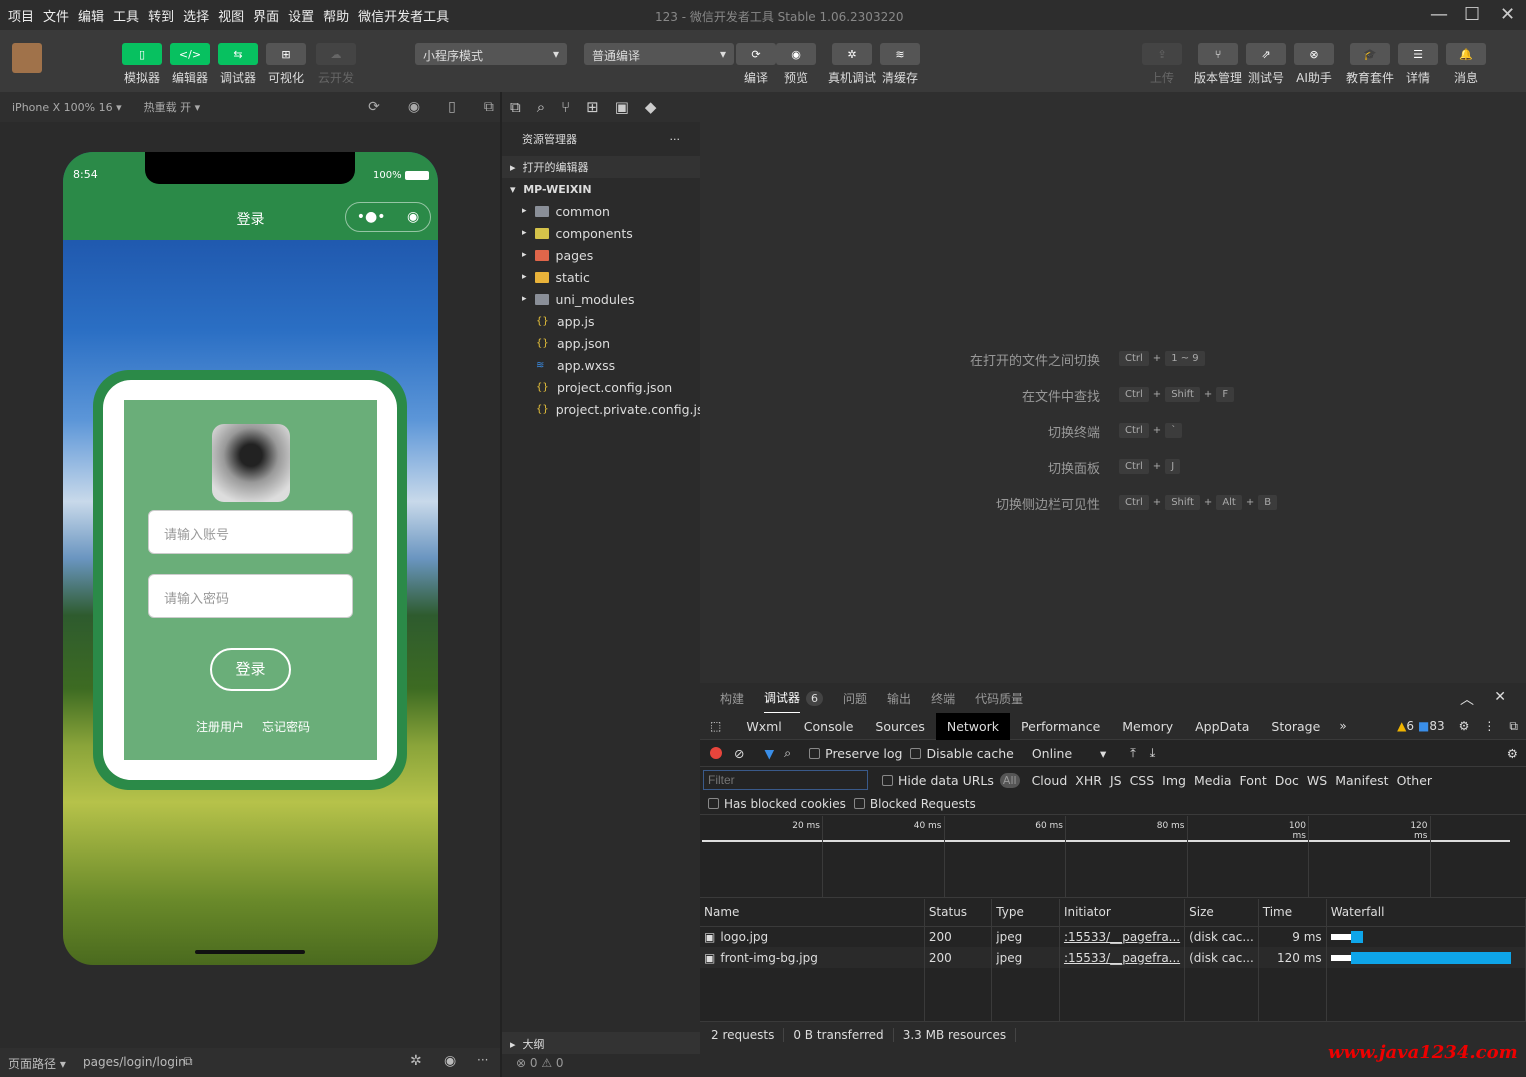 This screenshot has height=1077, width=1526. What do you see at coordinates (413, 217) in the screenshot?
I see `close-miniprogram-icon: ◉` at bounding box center [413, 217].